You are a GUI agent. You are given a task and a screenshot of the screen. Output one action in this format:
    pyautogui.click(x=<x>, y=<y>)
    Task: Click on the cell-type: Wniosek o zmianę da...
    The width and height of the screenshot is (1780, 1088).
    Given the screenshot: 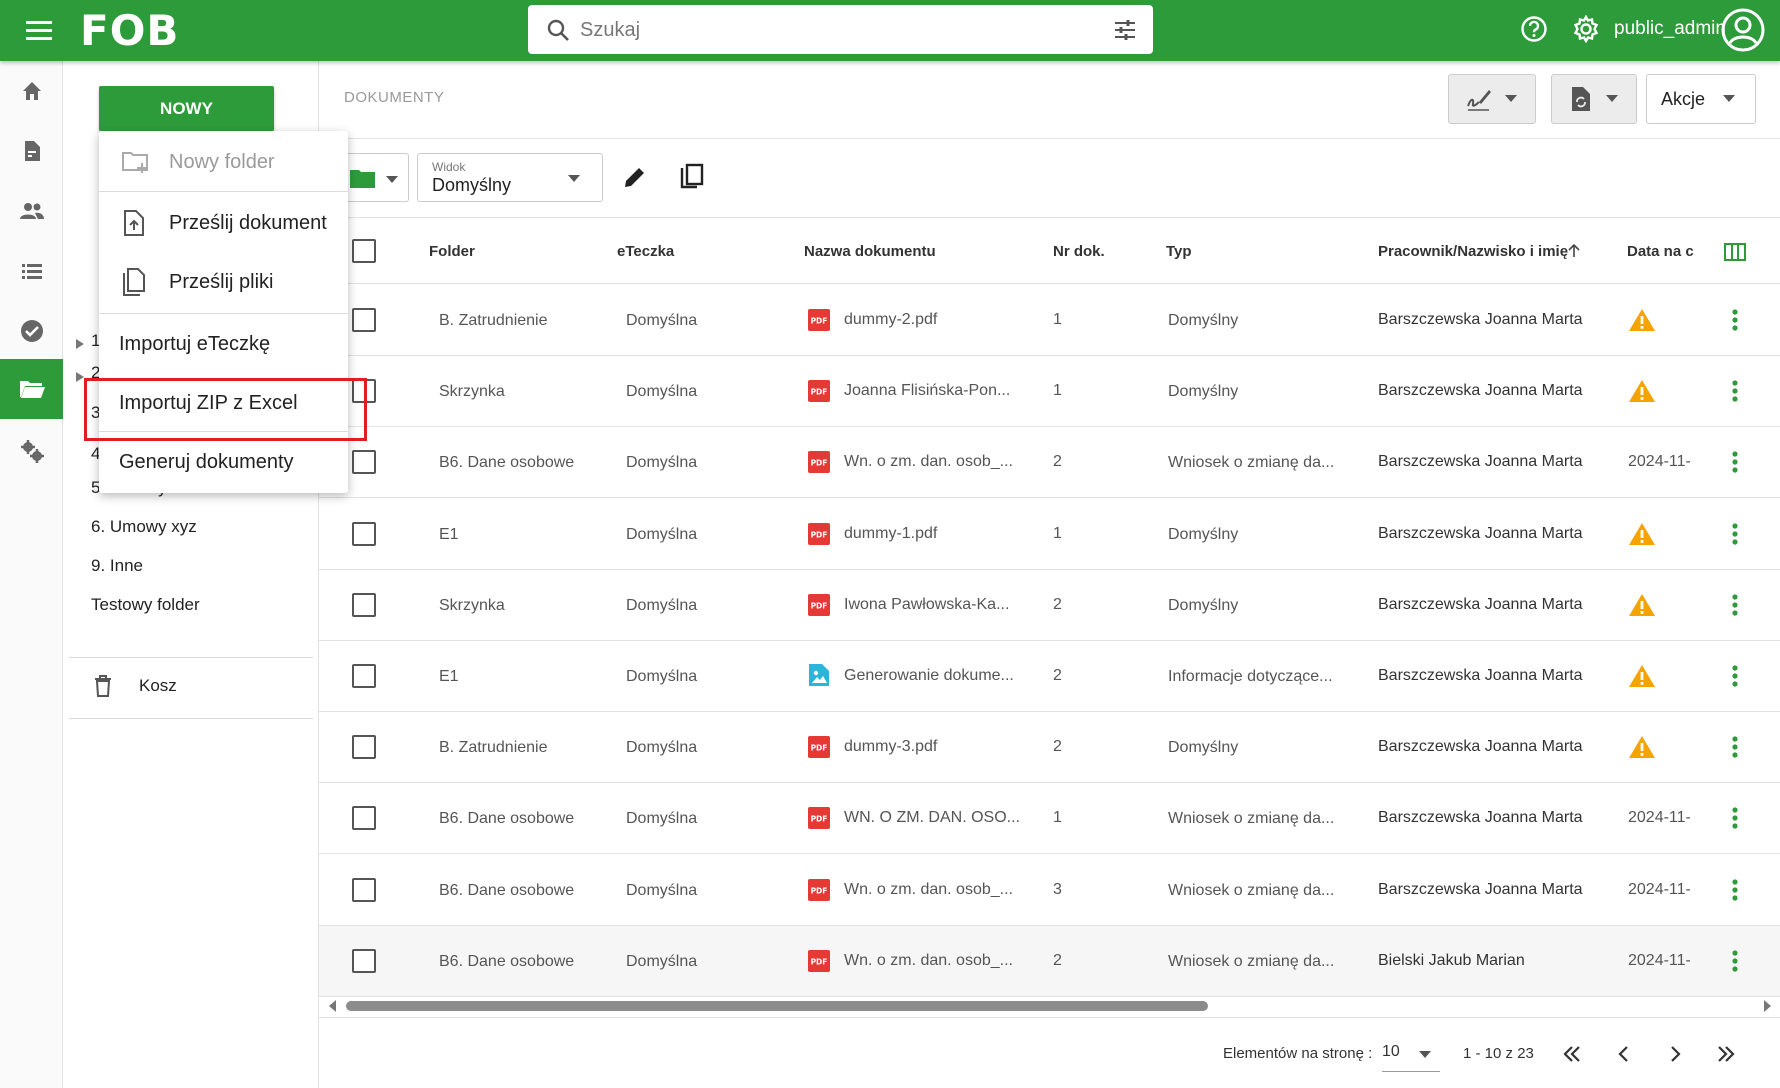 What is the action you would take?
    pyautogui.click(x=1251, y=819)
    